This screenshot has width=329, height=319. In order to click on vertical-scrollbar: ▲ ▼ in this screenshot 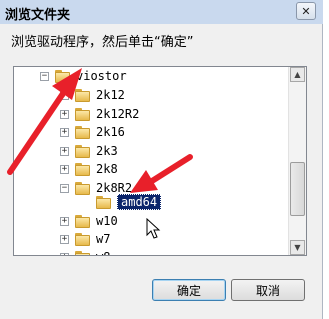, I will do `click(297, 161)`.